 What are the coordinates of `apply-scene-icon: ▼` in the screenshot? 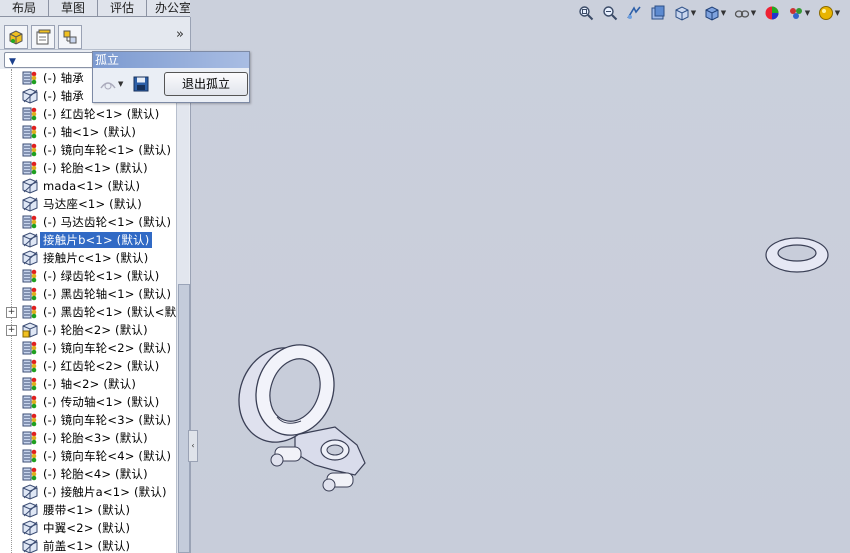 It's located at (799, 13).